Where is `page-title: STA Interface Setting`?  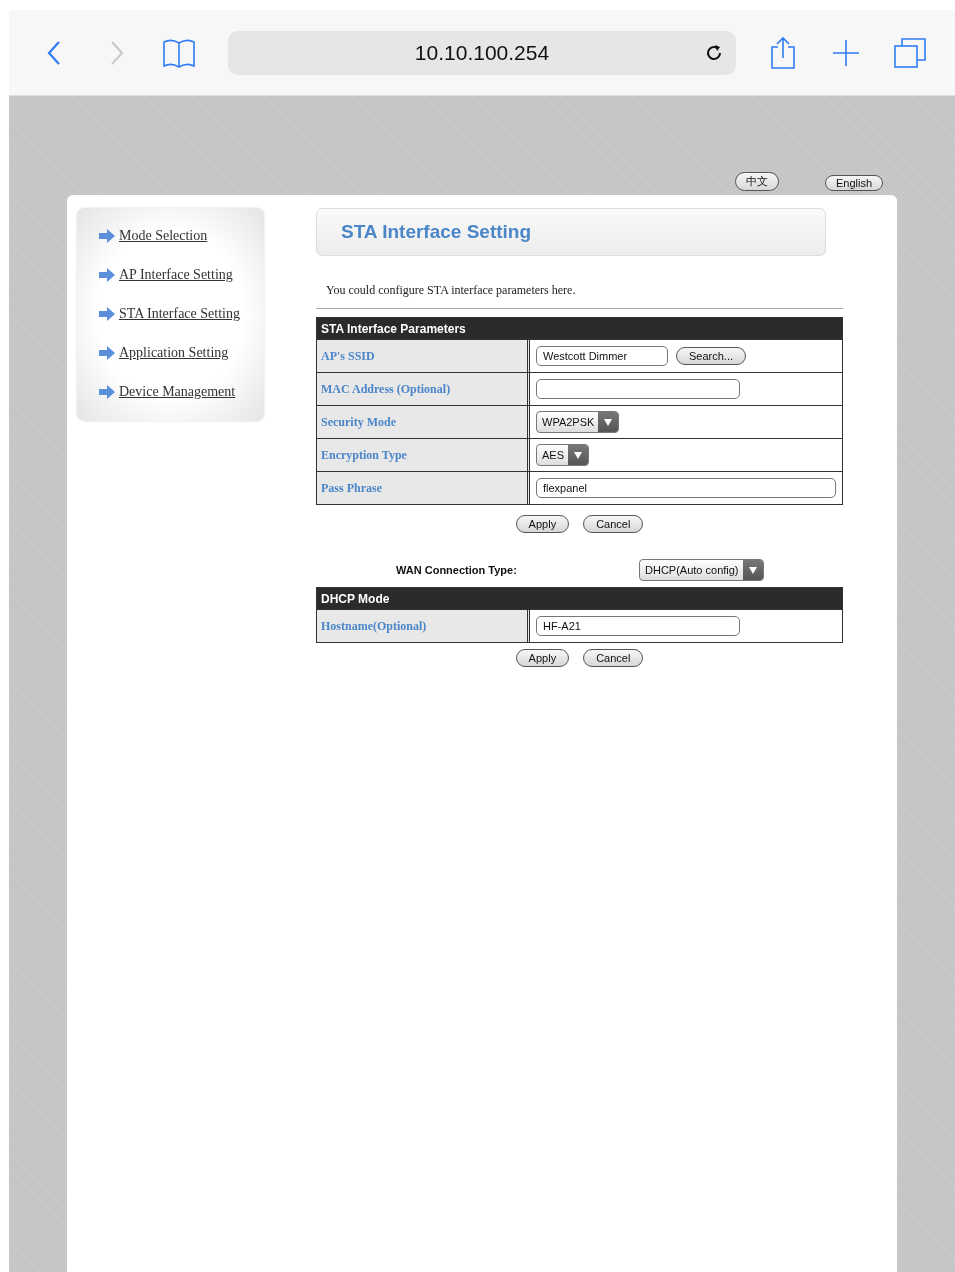 page-title: STA Interface Setting is located at coordinates (436, 232).